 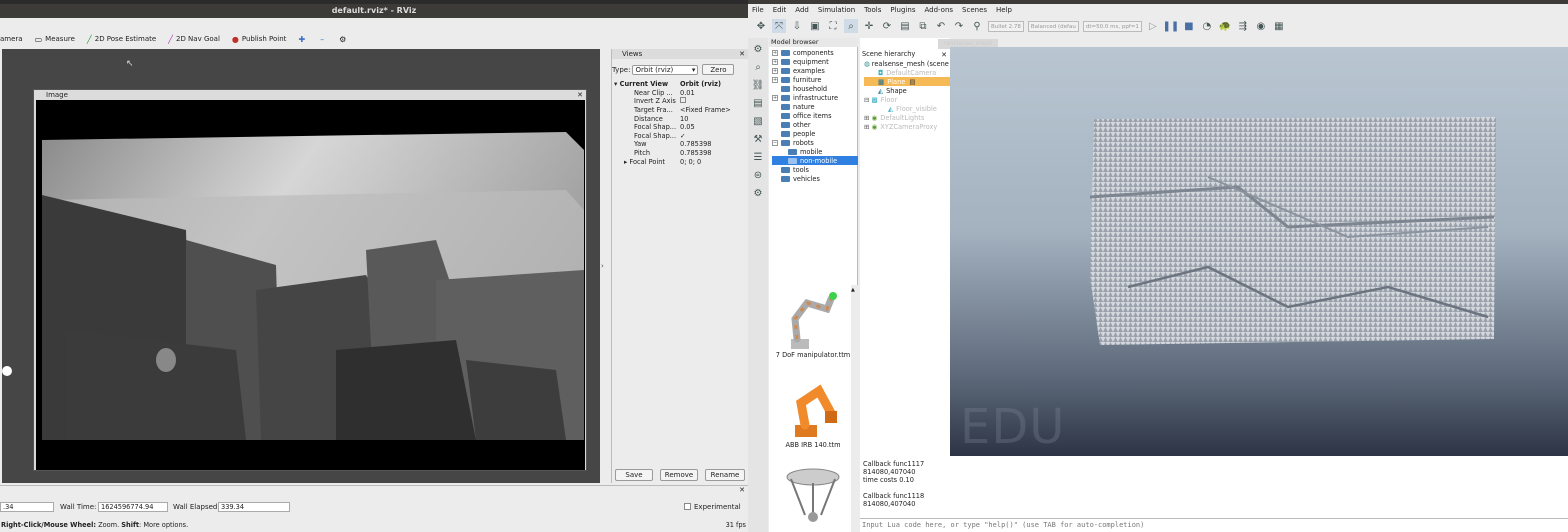 I want to click on checkbox, so click(x=714, y=101).